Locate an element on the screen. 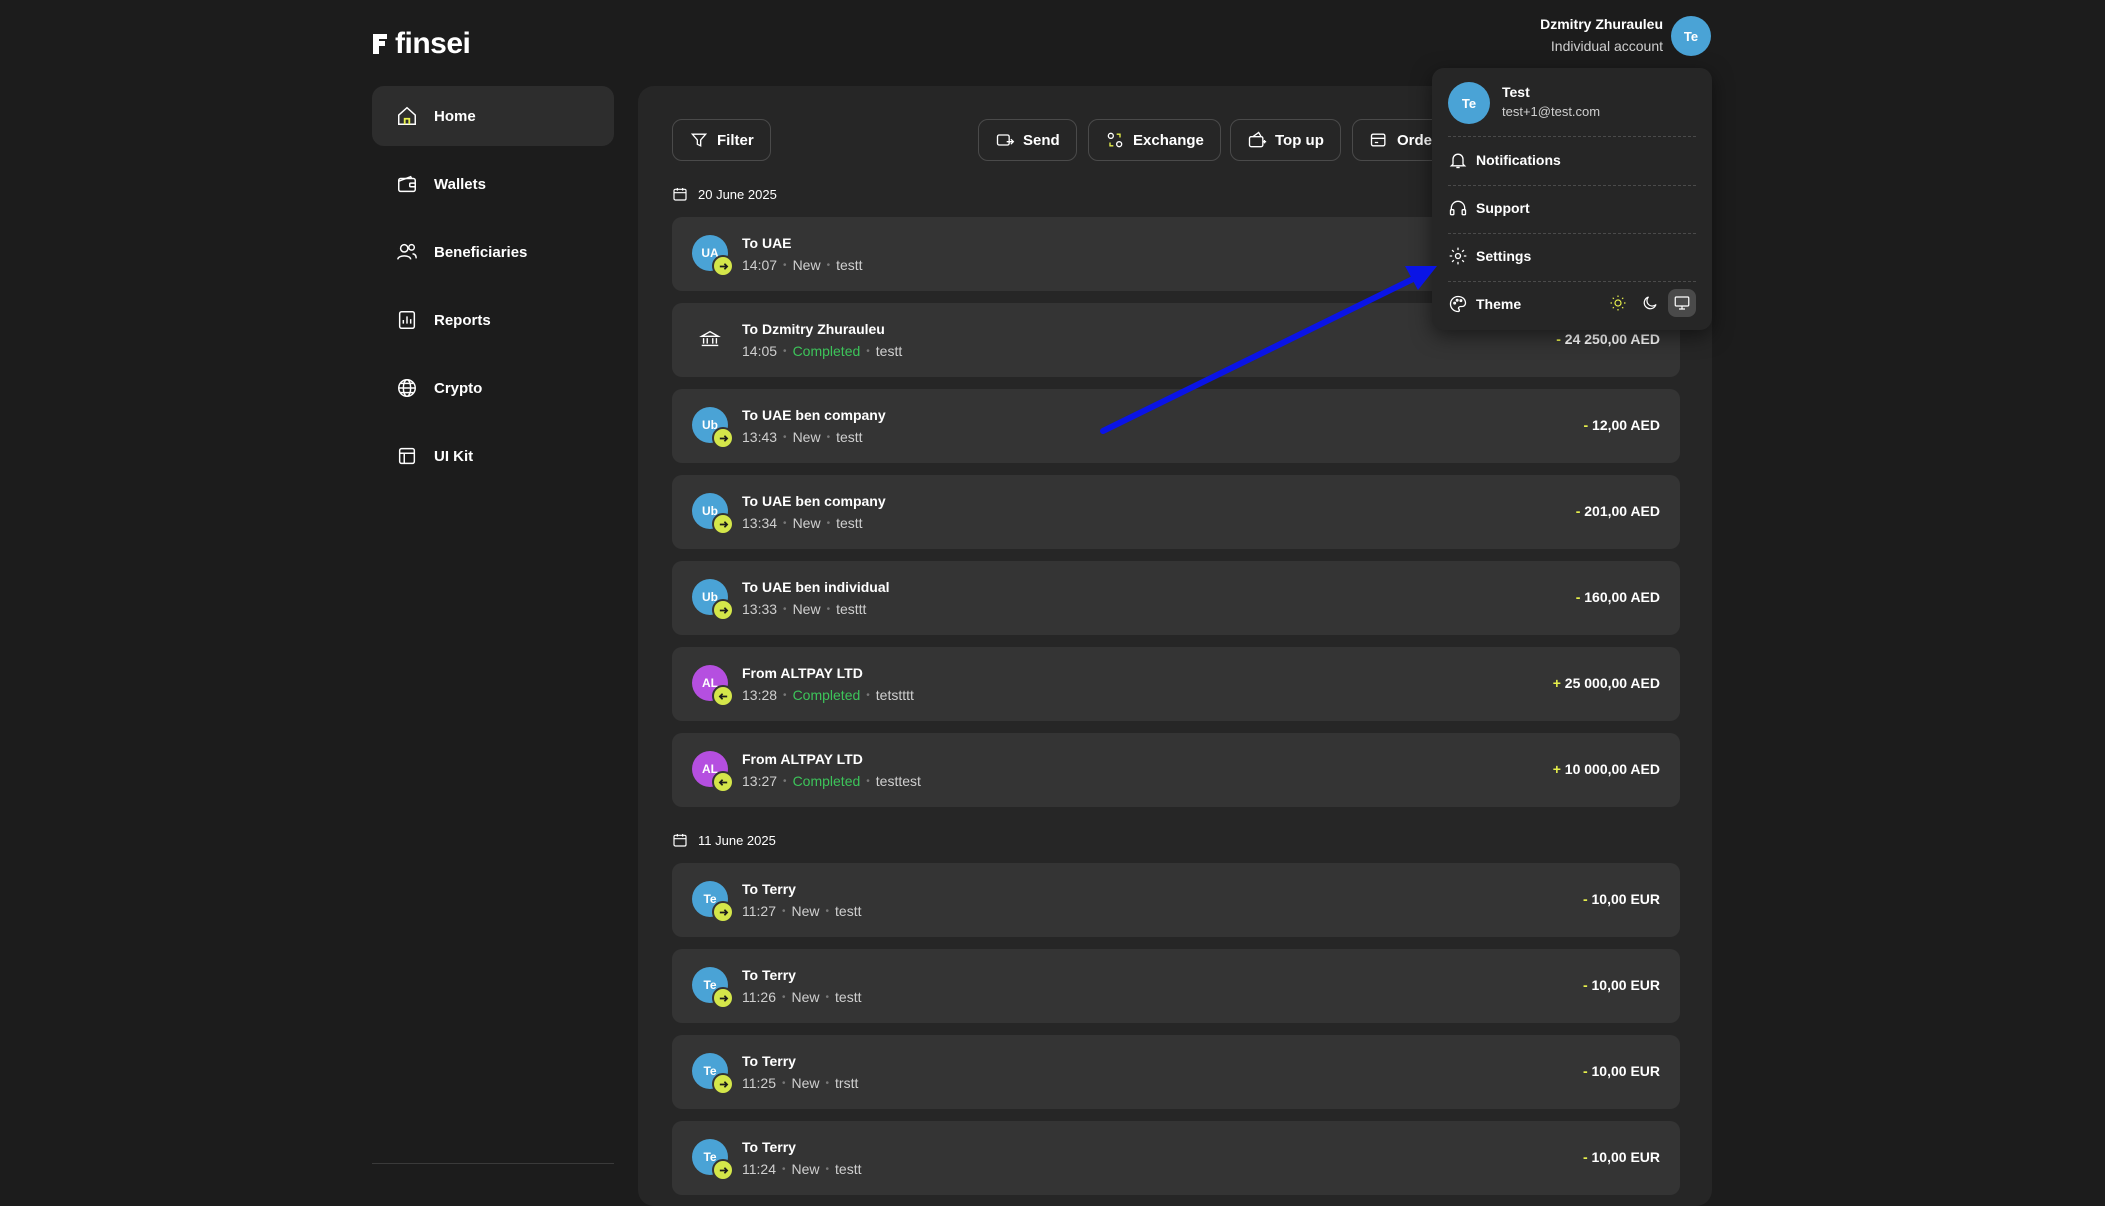 The width and height of the screenshot is (2105, 1206). system-theme-button is located at coordinates (1682, 303).